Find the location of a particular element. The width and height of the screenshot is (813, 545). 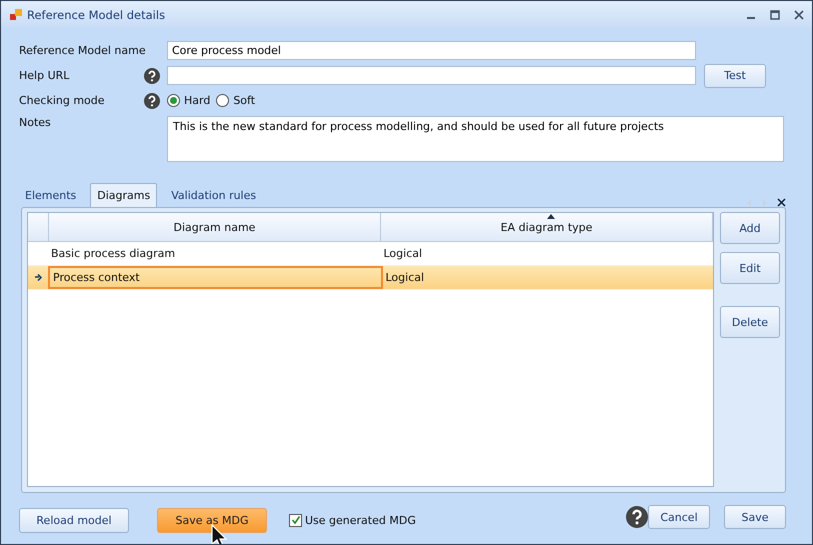

window-title: Reference Model details is located at coordinates (96, 15).